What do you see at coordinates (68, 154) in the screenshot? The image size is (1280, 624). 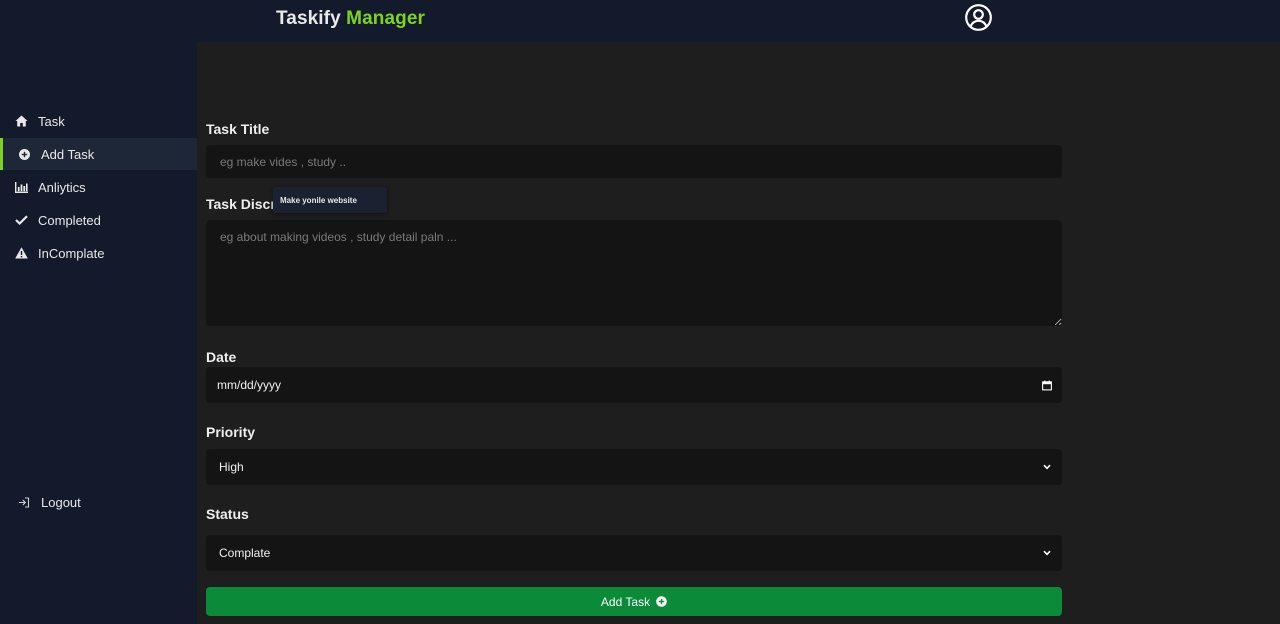 I see `sidebar-item-label: Add Task` at bounding box center [68, 154].